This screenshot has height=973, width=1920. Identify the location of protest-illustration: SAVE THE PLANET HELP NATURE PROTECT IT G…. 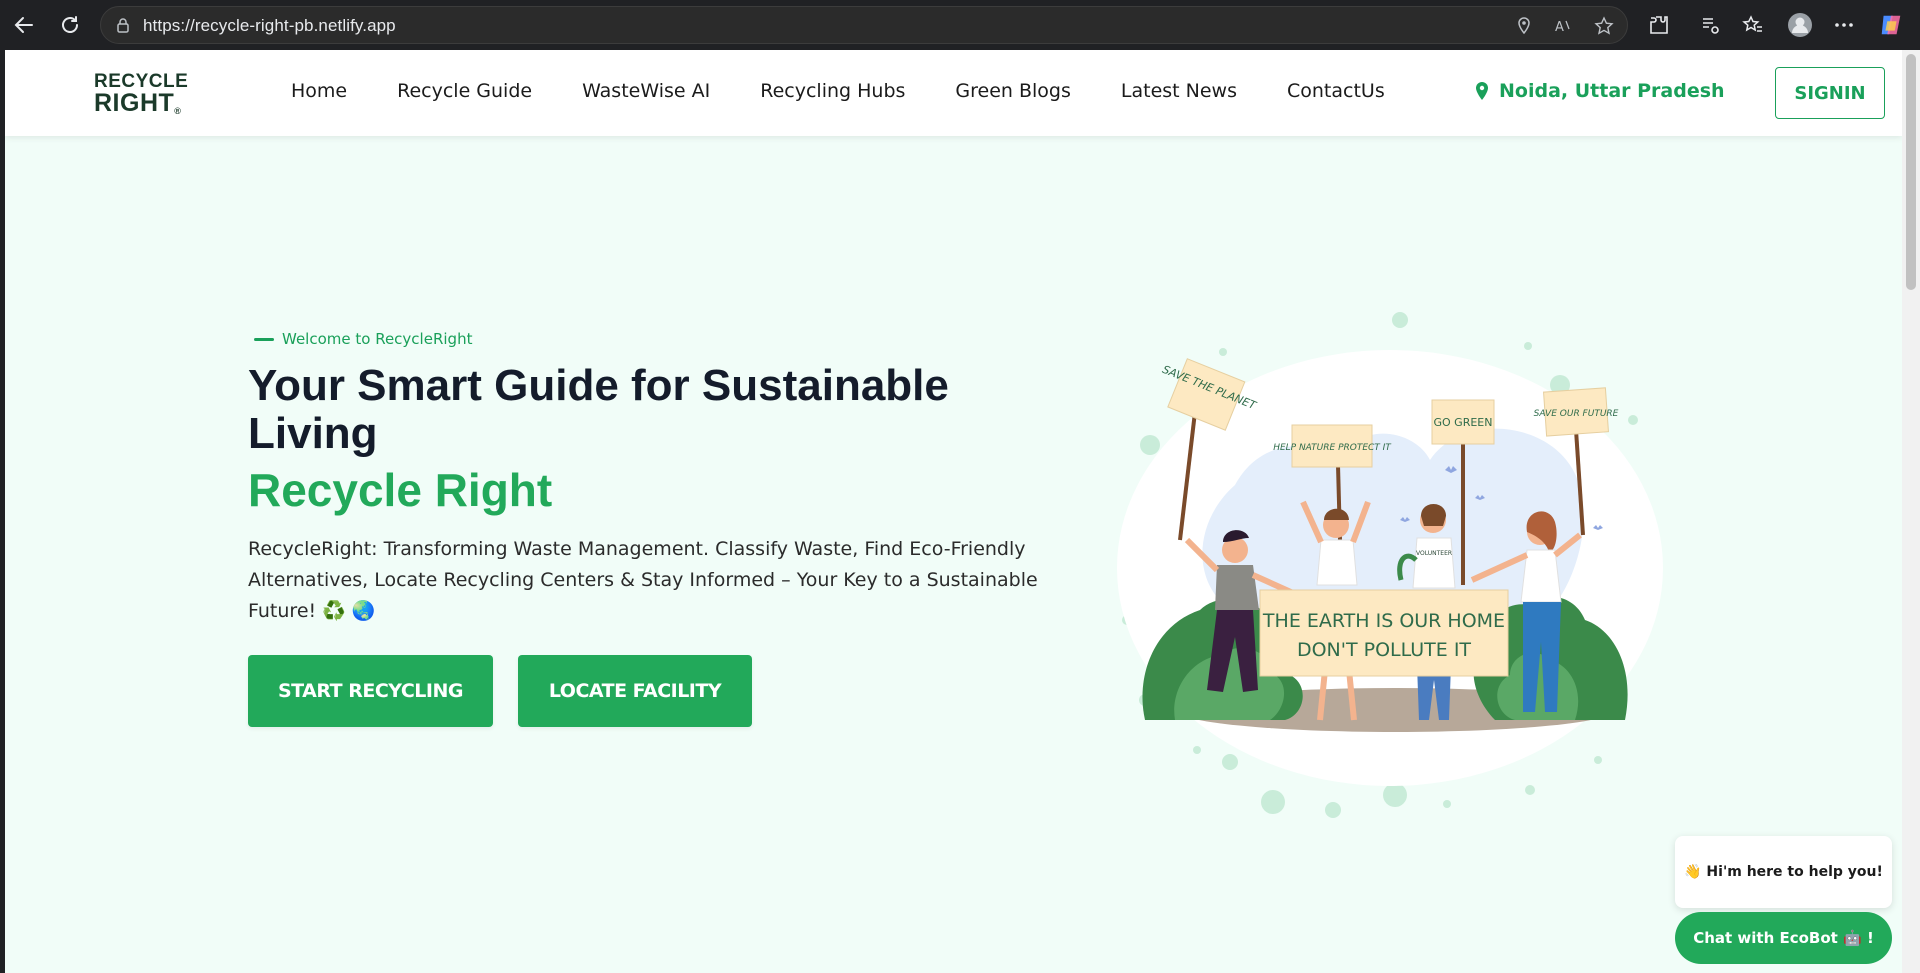
(1390, 565).